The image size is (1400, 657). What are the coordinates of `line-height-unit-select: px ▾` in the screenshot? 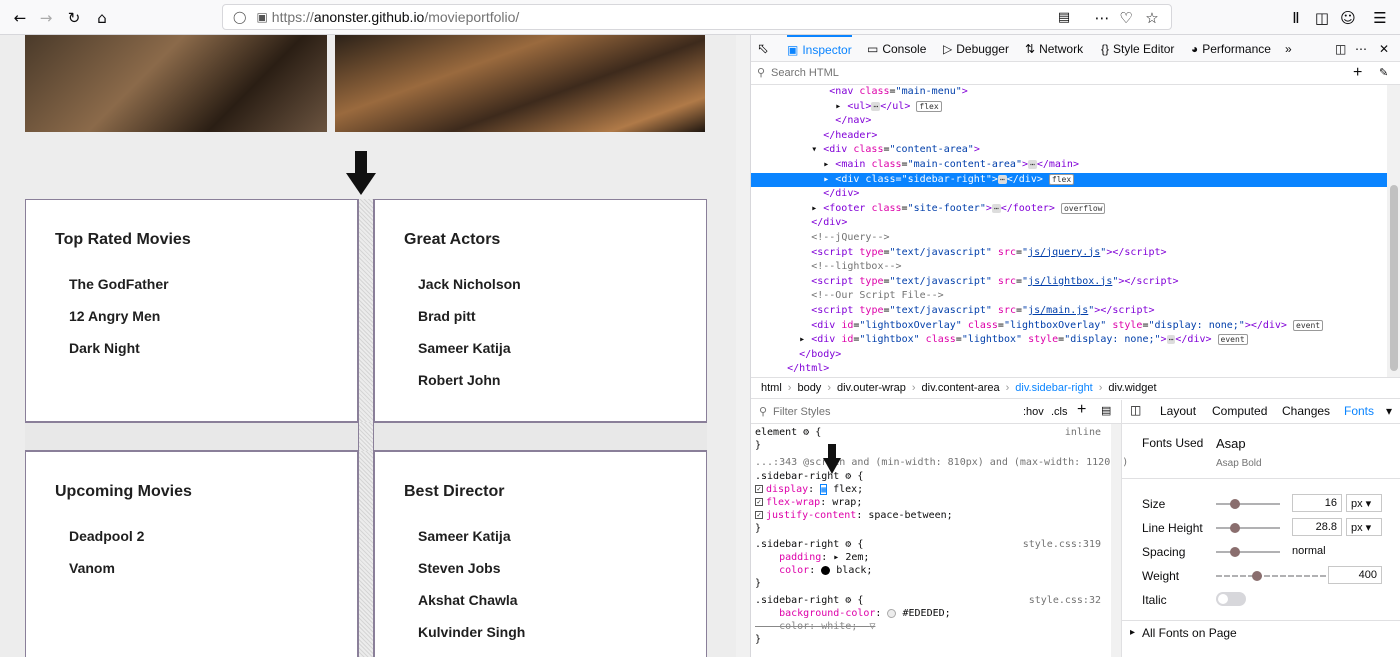 It's located at (1364, 527).